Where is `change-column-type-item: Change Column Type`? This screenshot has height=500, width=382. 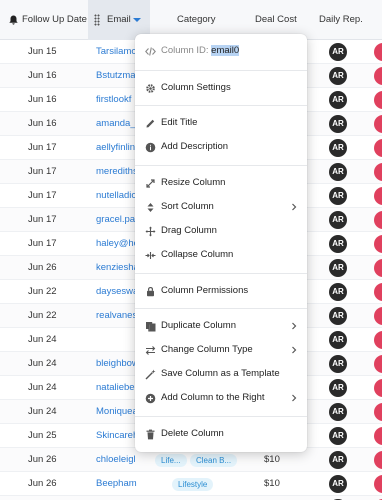
change-column-type-item: Change Column Type is located at coordinates (221, 350).